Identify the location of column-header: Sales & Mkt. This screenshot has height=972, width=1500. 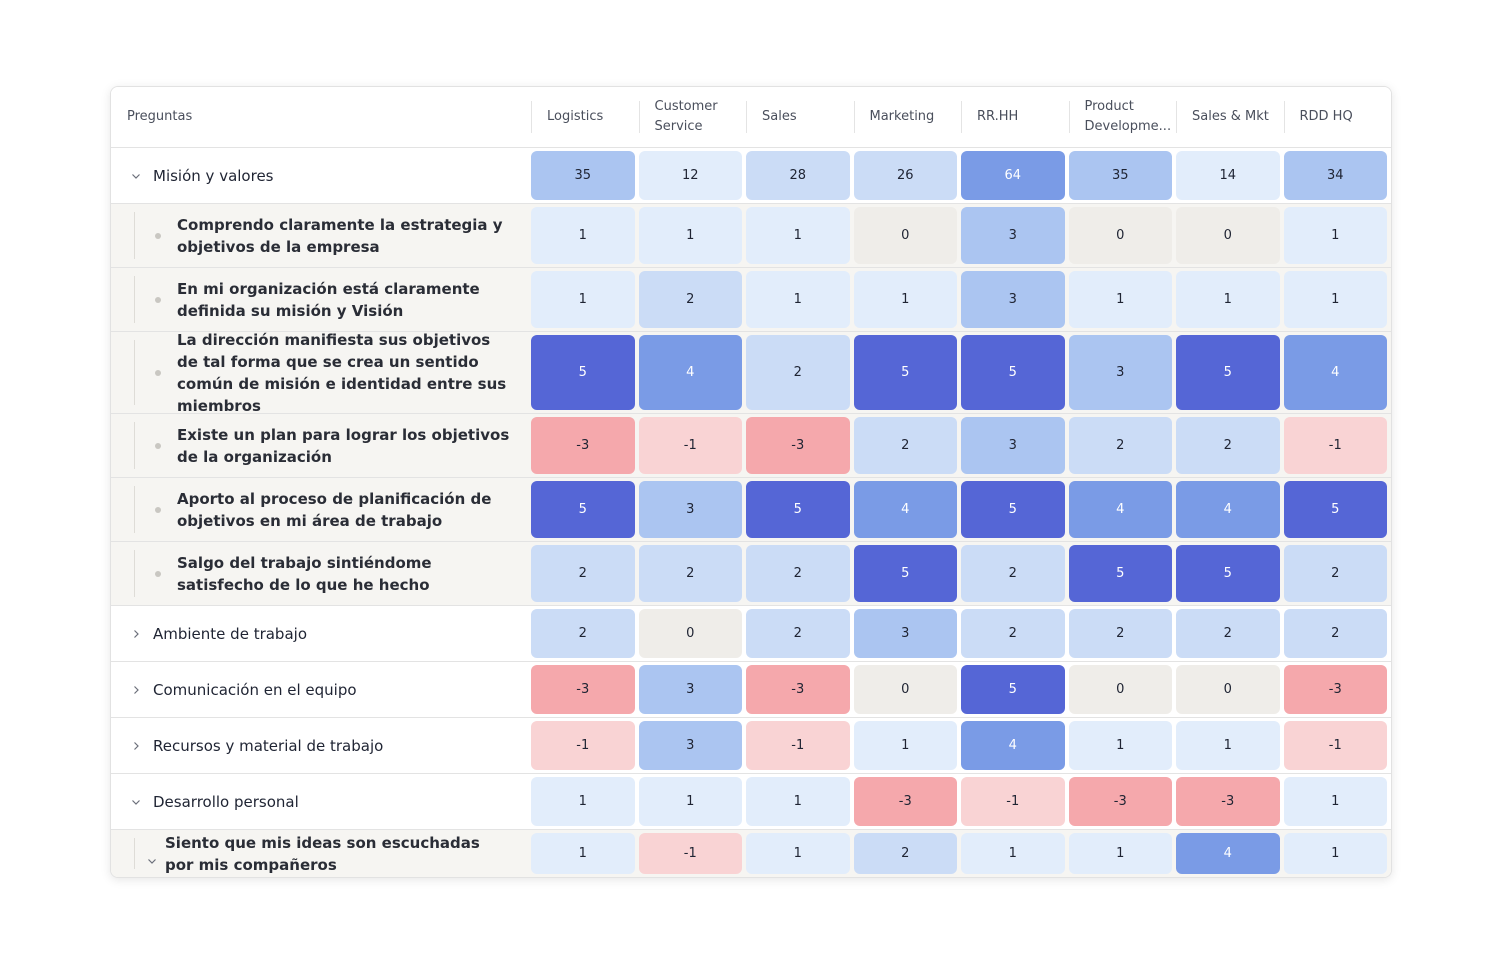
(1230, 117).